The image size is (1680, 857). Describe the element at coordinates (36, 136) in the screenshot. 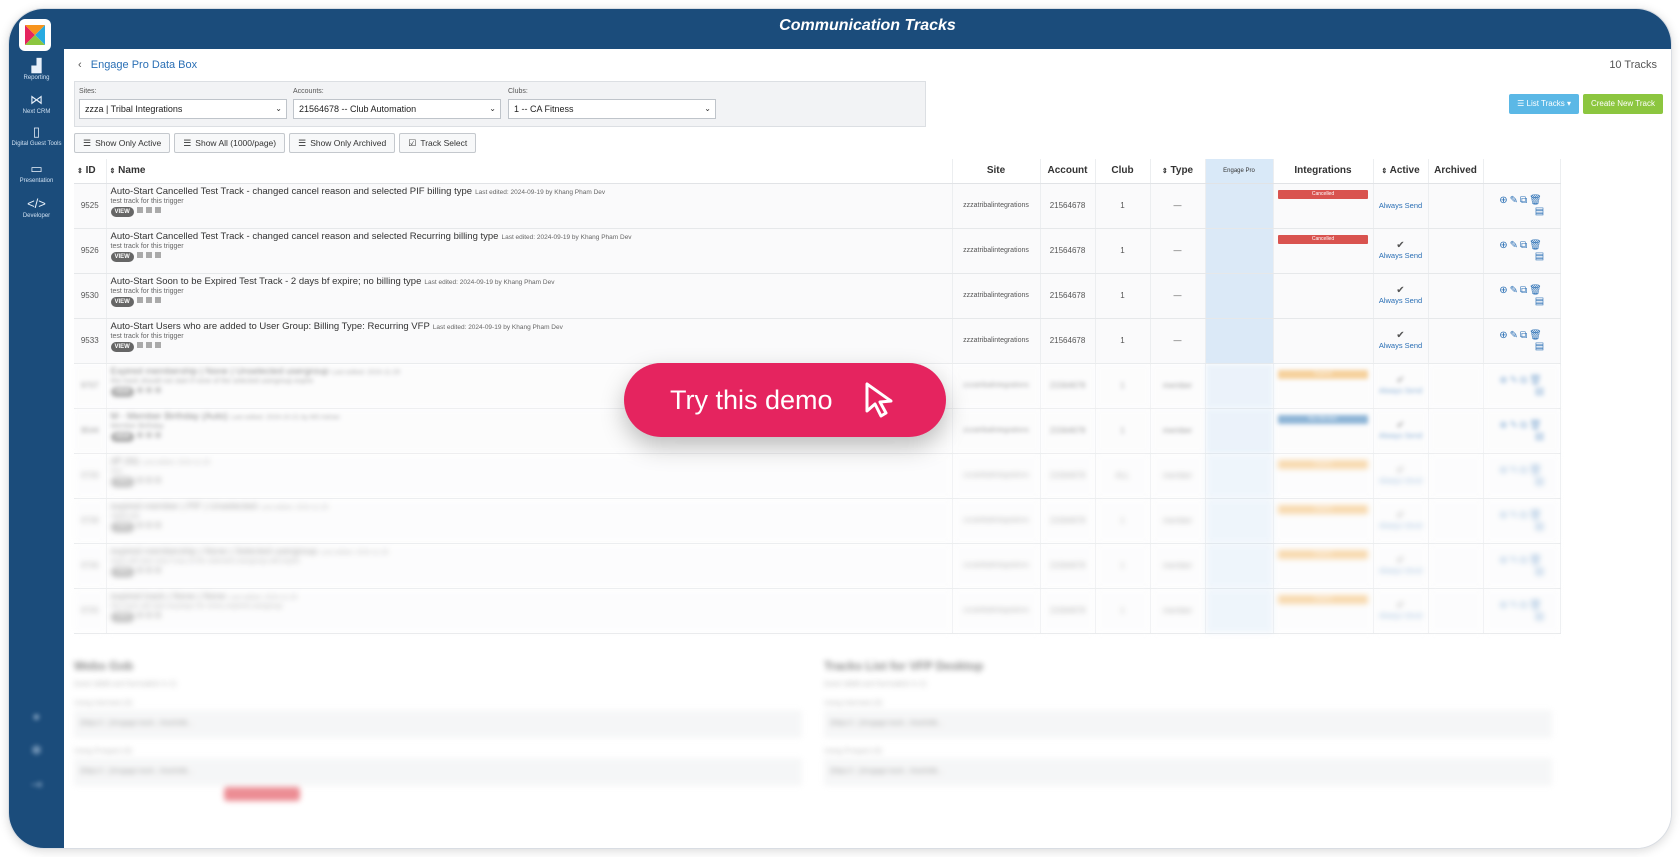

I see `sidebar-item-digital-guest-tools: ▯ Digital Guest Tools` at that location.